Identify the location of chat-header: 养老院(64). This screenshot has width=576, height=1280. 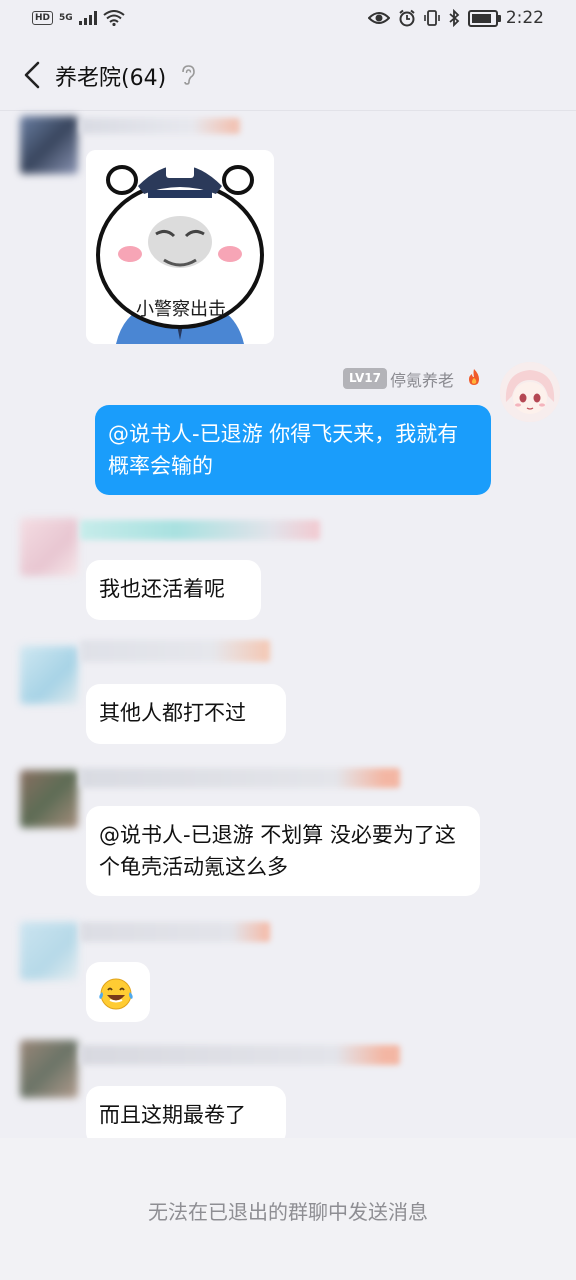
(288, 75).